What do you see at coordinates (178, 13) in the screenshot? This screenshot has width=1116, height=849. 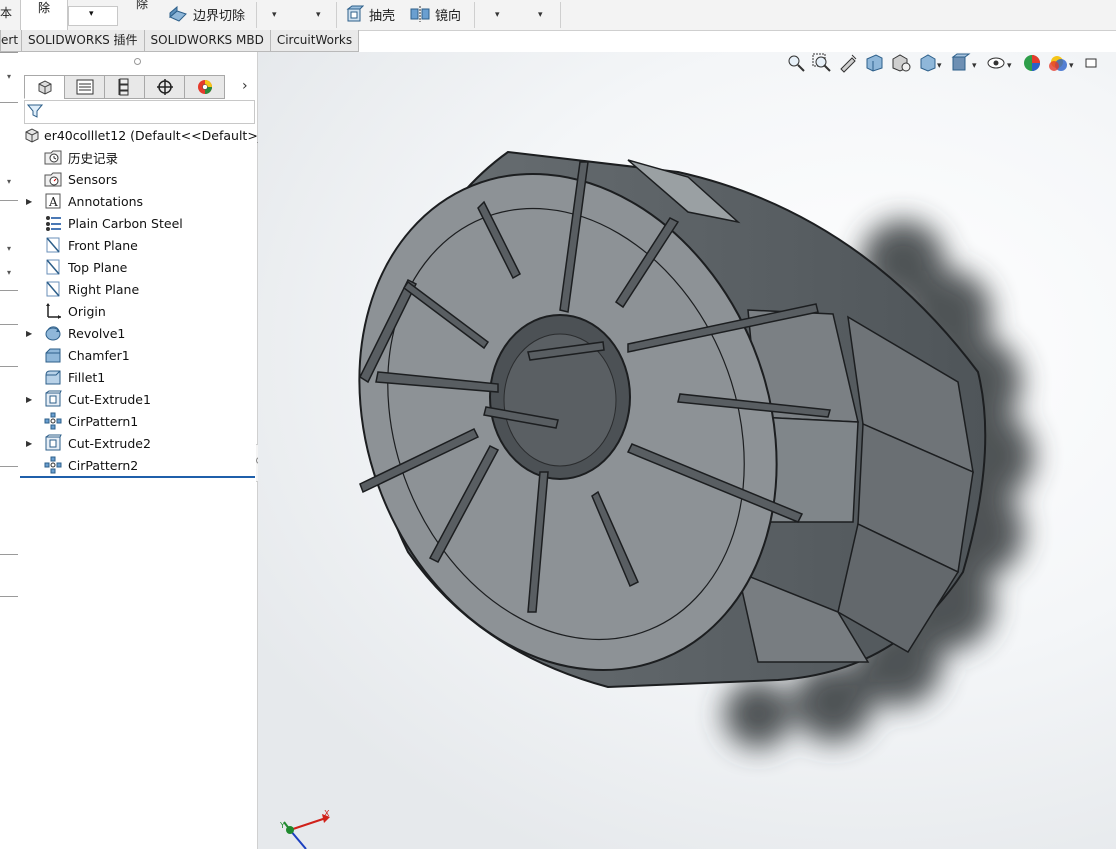 I see `boundary-cut-icon` at bounding box center [178, 13].